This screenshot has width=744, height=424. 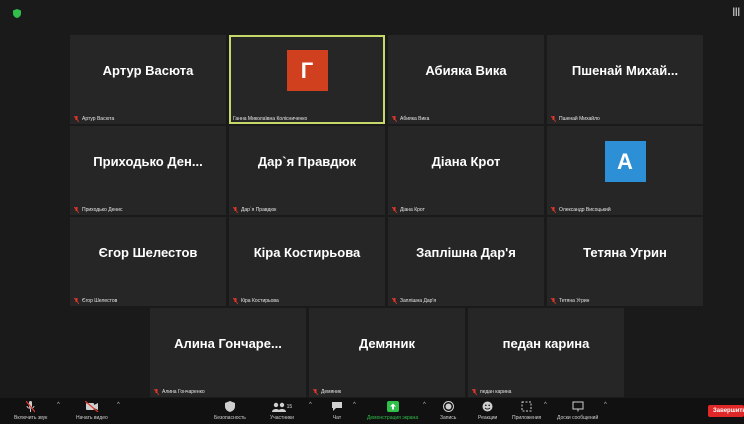 I want to click on chat-button: Чат, so click(x=337, y=410).